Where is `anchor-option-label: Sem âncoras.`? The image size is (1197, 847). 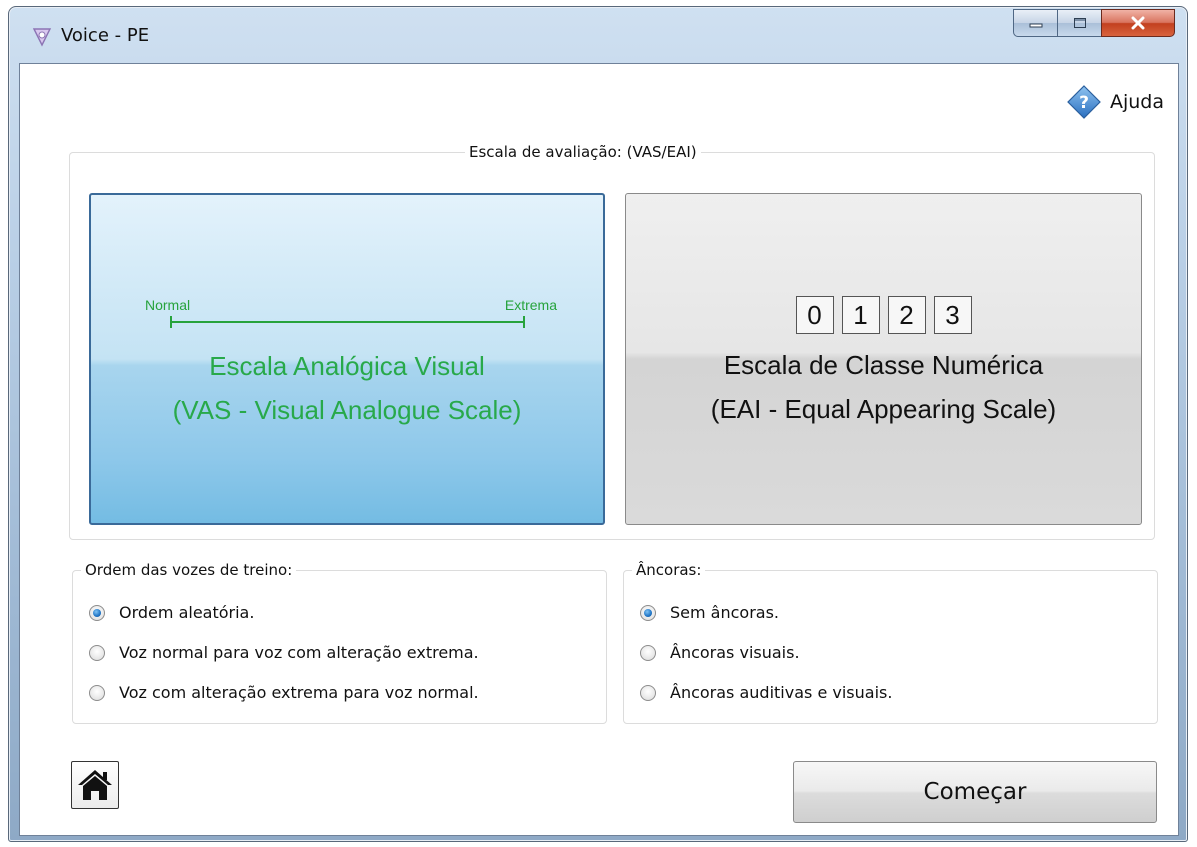
anchor-option-label: Sem âncoras. is located at coordinates (725, 612).